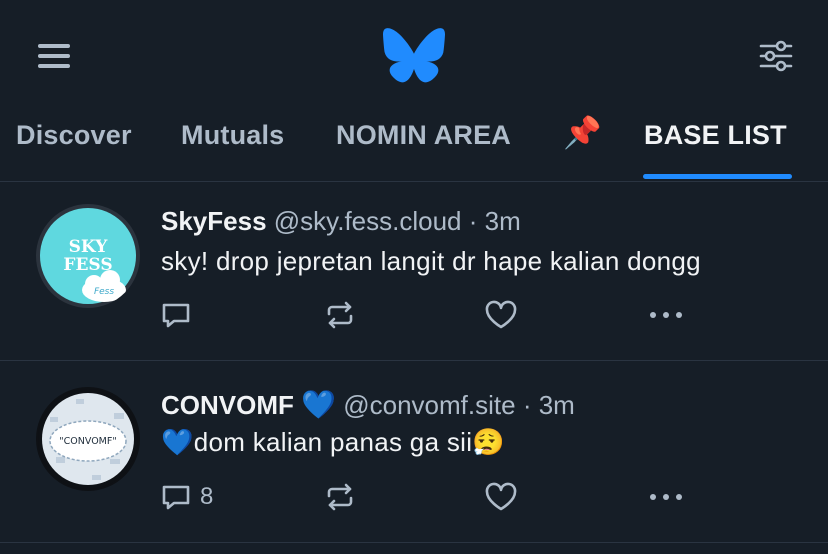 This screenshot has height=554, width=828. I want to click on avatar: "CONVOMF", so click(88, 439).